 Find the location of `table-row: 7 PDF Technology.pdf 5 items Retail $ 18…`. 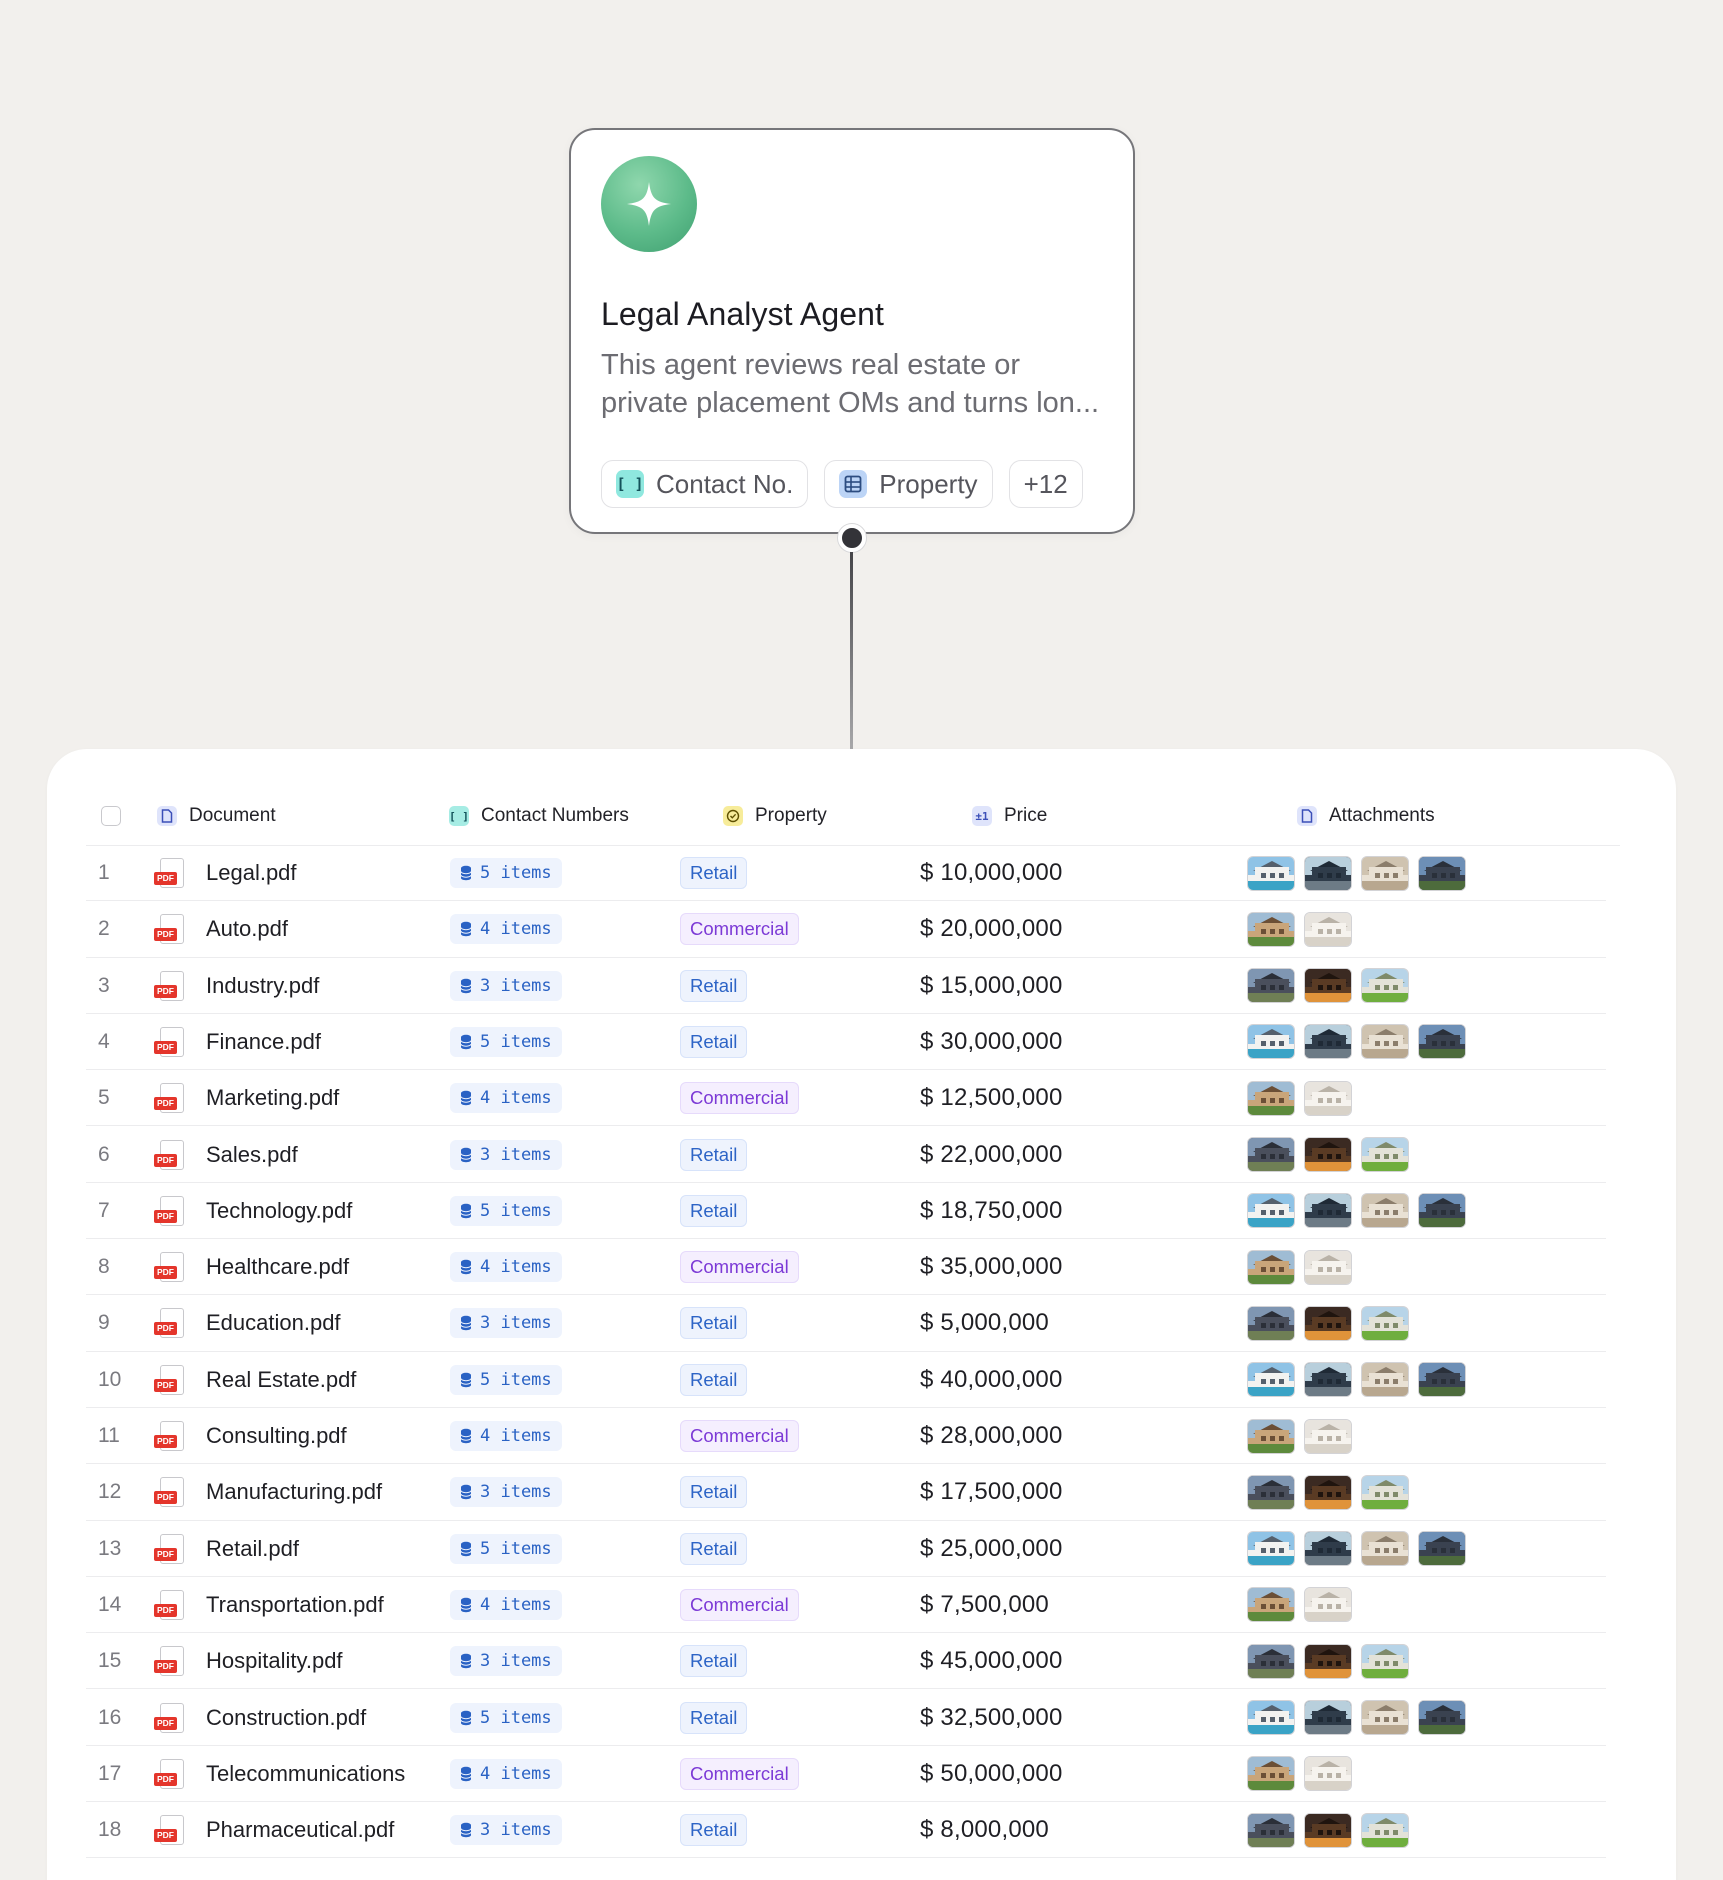

table-row: 7 PDF Technology.pdf 5 items Retail $ 18… is located at coordinates (846, 1211).